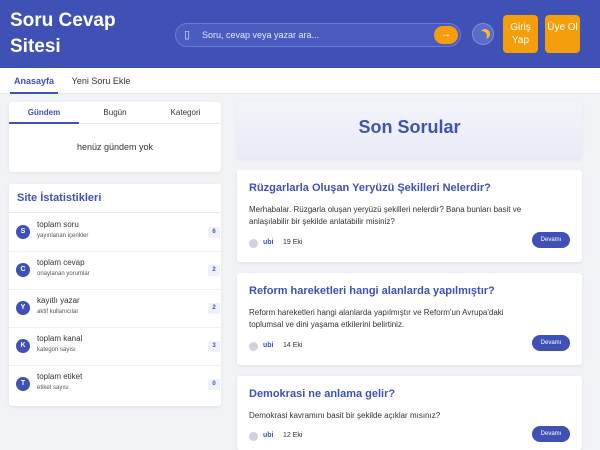 Image resolution: width=600 pixels, height=450 pixels. I want to click on stat-sub: onaylanan yorumlar, so click(63, 274).